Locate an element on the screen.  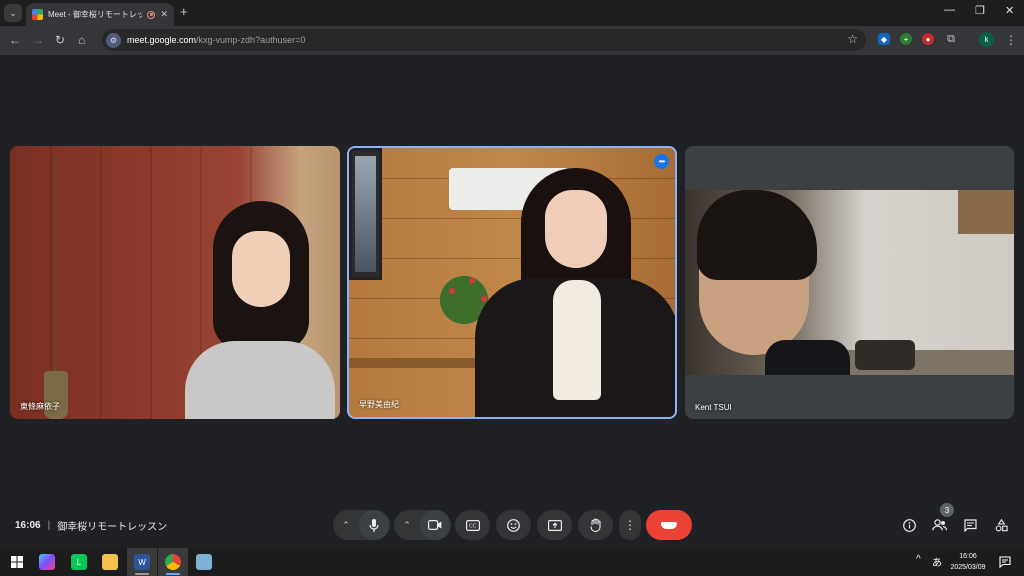
meeting-clock: 16:06 is located at coordinates (28, 525).